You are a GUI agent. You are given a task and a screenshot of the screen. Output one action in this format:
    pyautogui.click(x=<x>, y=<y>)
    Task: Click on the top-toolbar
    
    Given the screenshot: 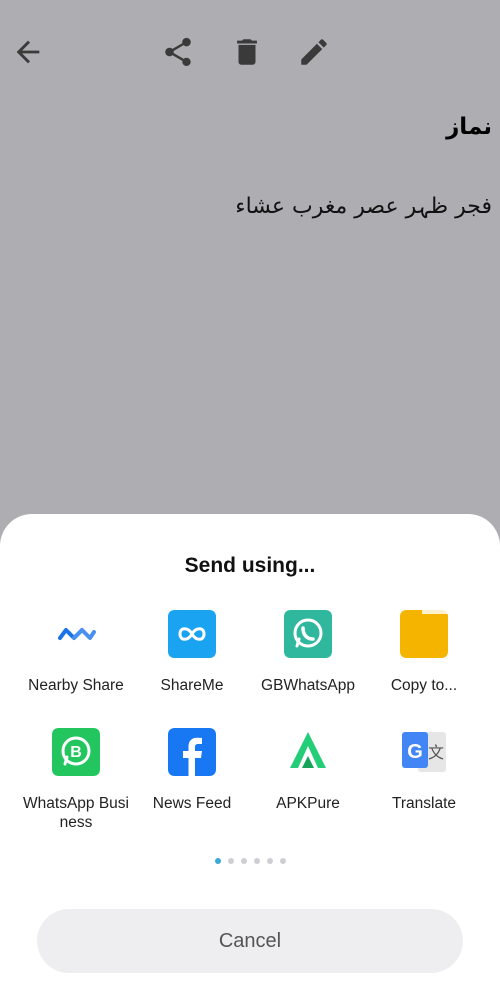 What is the action you would take?
    pyautogui.click(x=250, y=52)
    